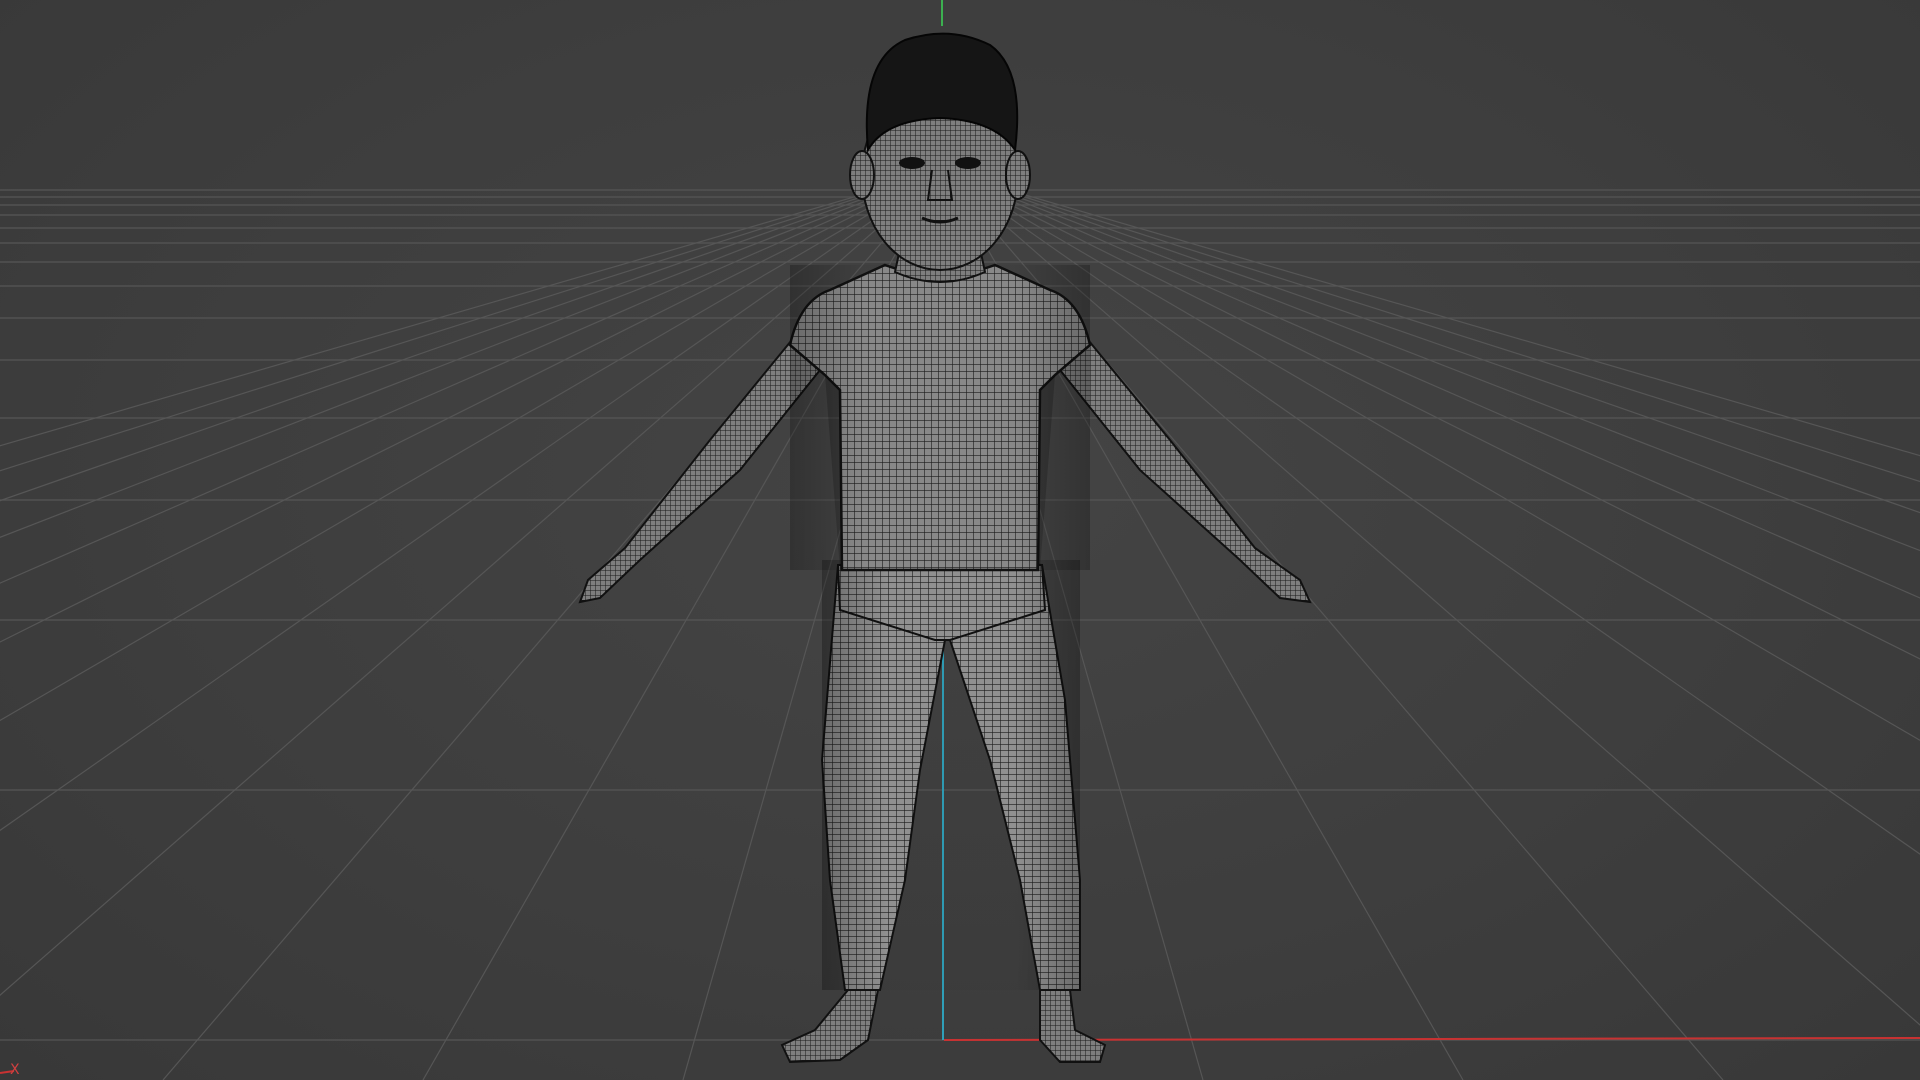  What do you see at coordinates (968, 163) in the screenshot?
I see `right-eye` at bounding box center [968, 163].